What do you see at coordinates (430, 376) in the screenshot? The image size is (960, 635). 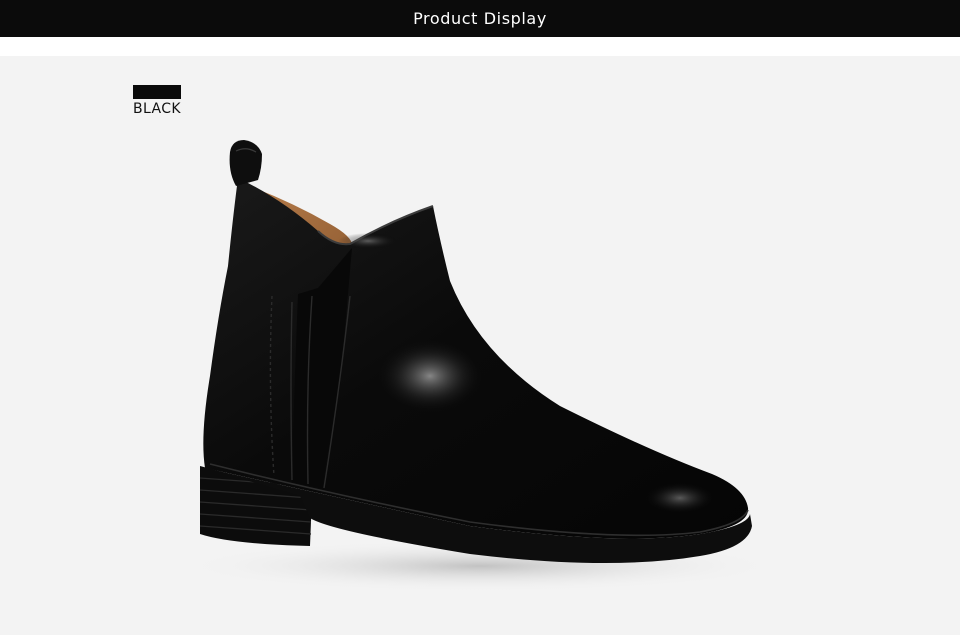 I see `boot-shine` at bounding box center [430, 376].